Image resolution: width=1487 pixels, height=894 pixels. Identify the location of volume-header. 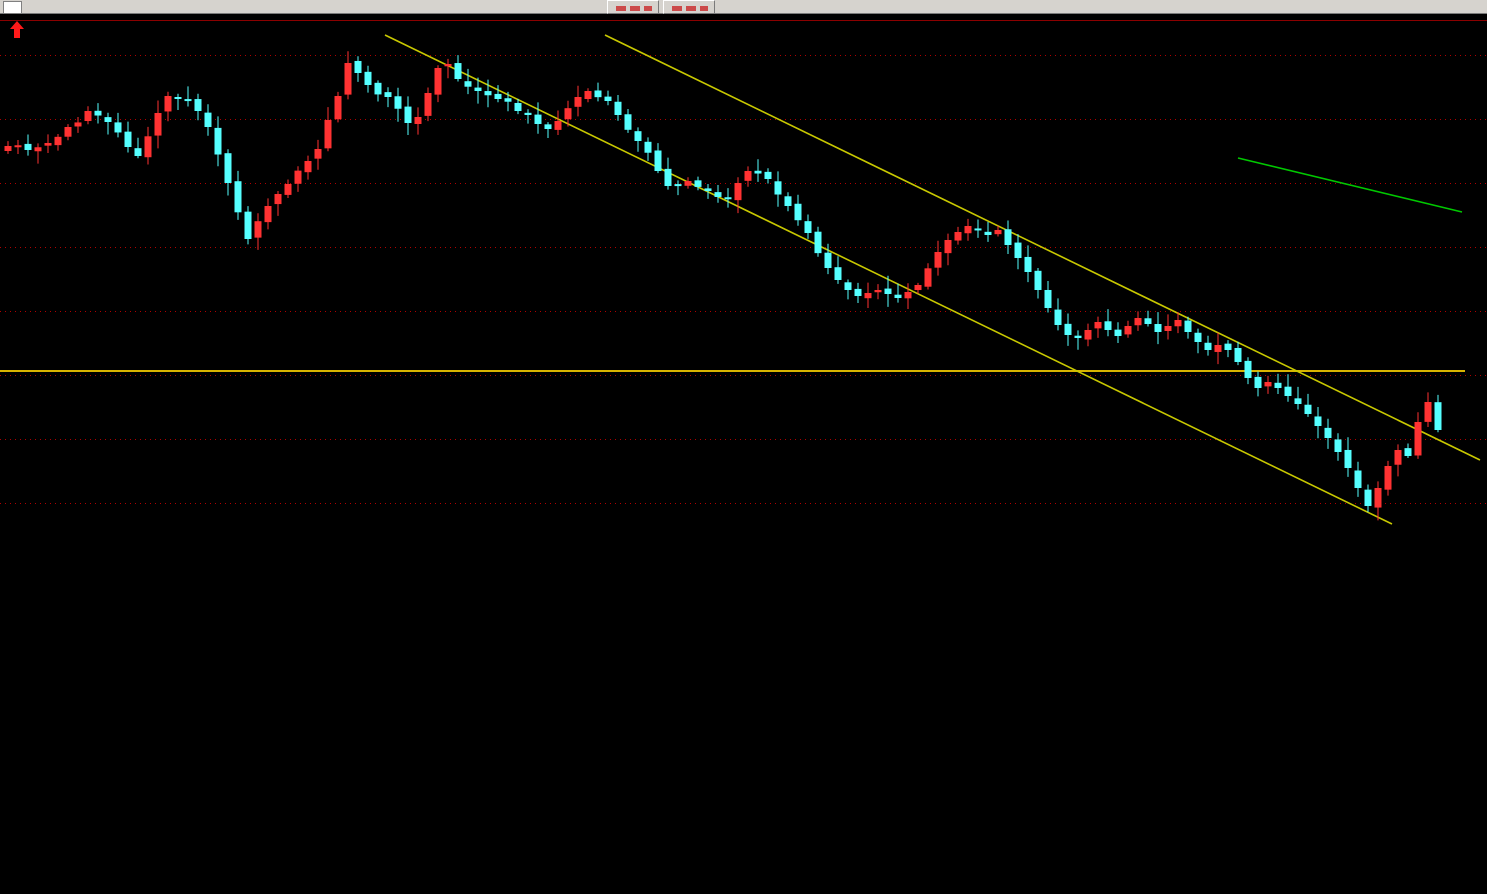
(16, 548).